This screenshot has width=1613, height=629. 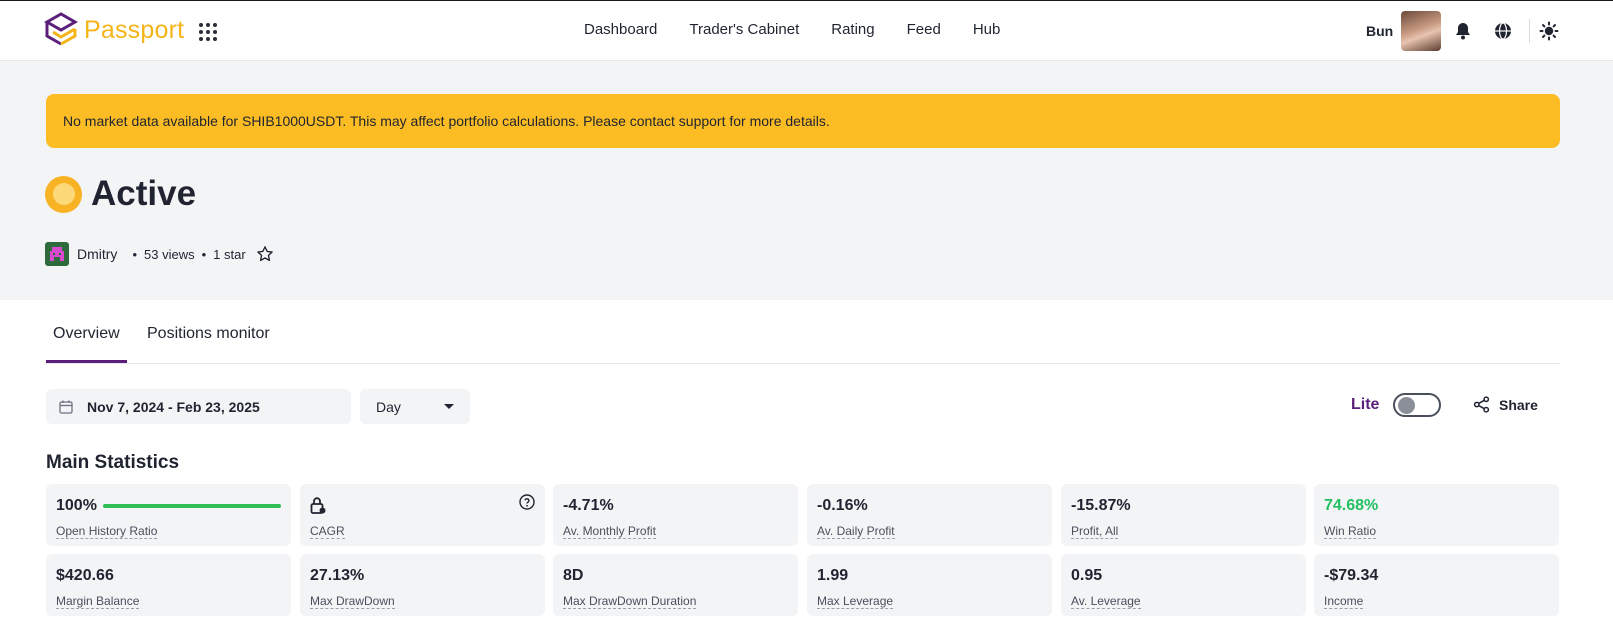 I want to click on help-icon, so click(x=527, y=504).